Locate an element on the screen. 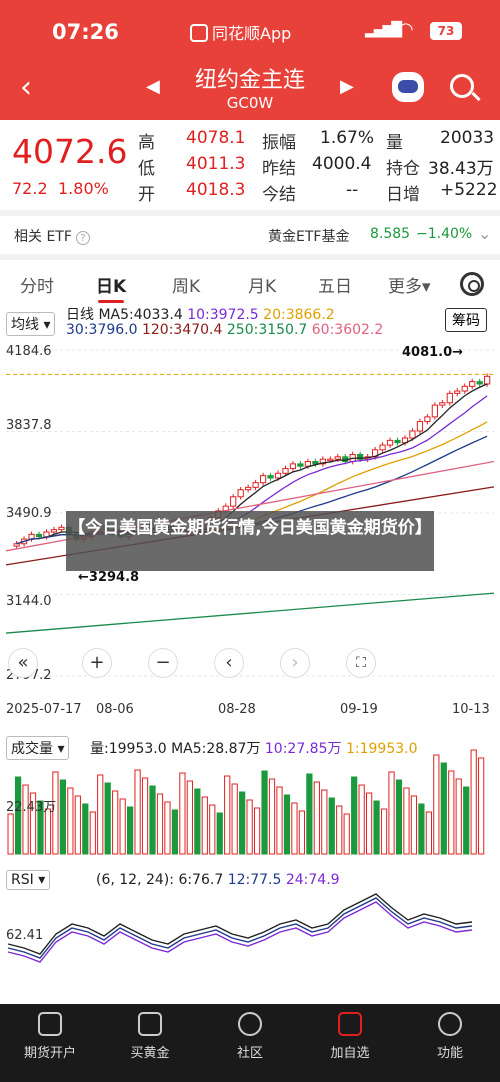  volume-select: 成交量 ▾ is located at coordinates (38, 748).